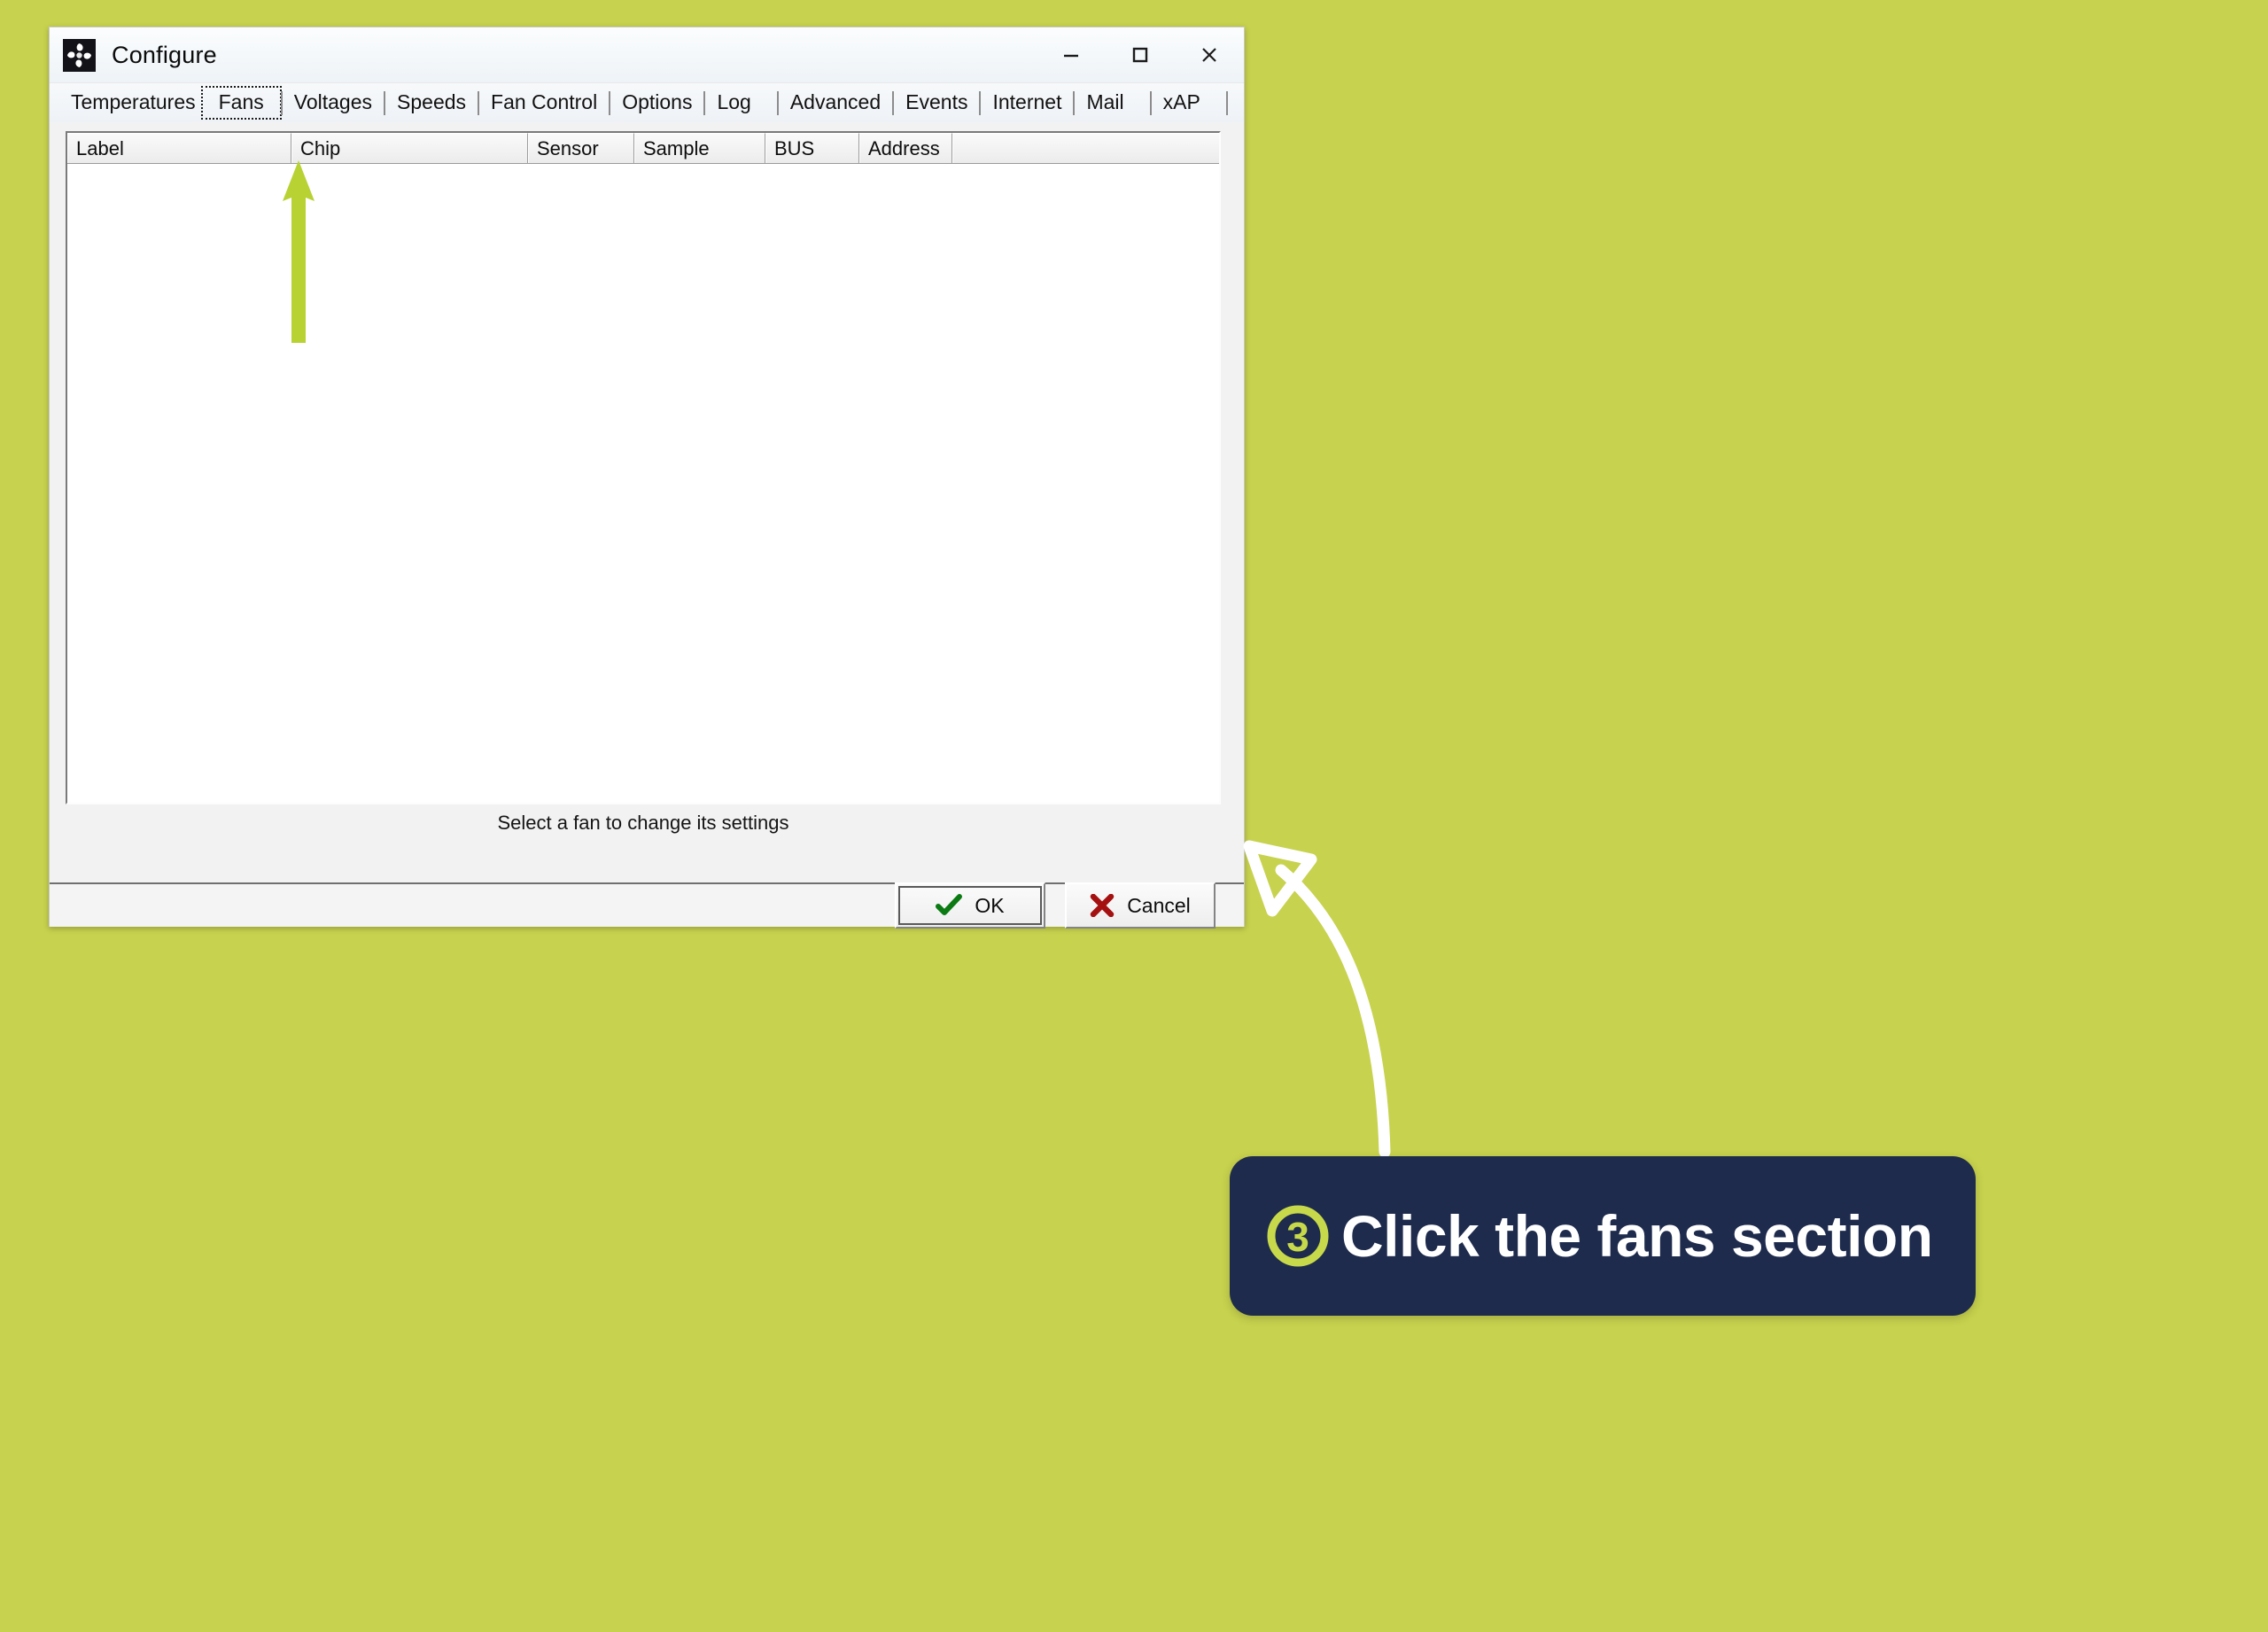 This screenshot has height=1632, width=2268. I want to click on close-icon, so click(1209, 54).